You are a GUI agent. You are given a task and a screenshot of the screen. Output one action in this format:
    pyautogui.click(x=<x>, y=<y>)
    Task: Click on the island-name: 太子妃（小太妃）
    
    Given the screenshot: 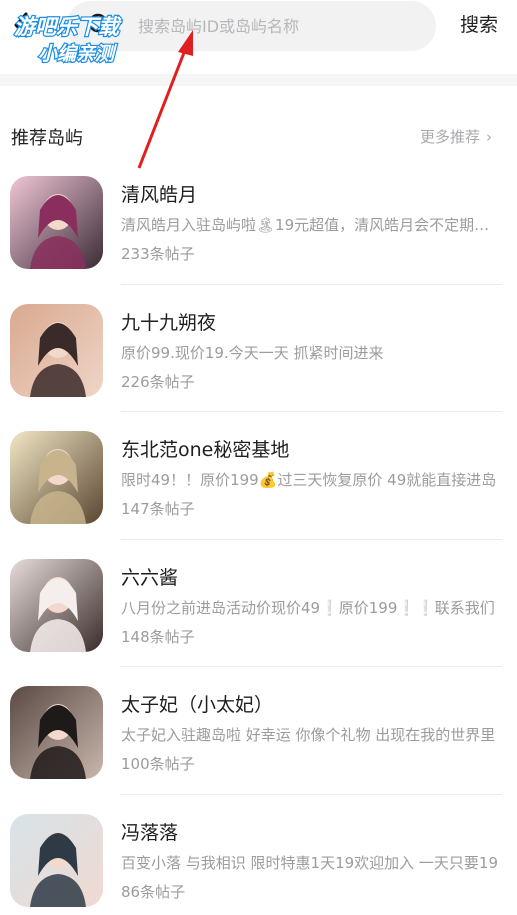 What is the action you would take?
    pyautogui.click(x=197, y=705)
    